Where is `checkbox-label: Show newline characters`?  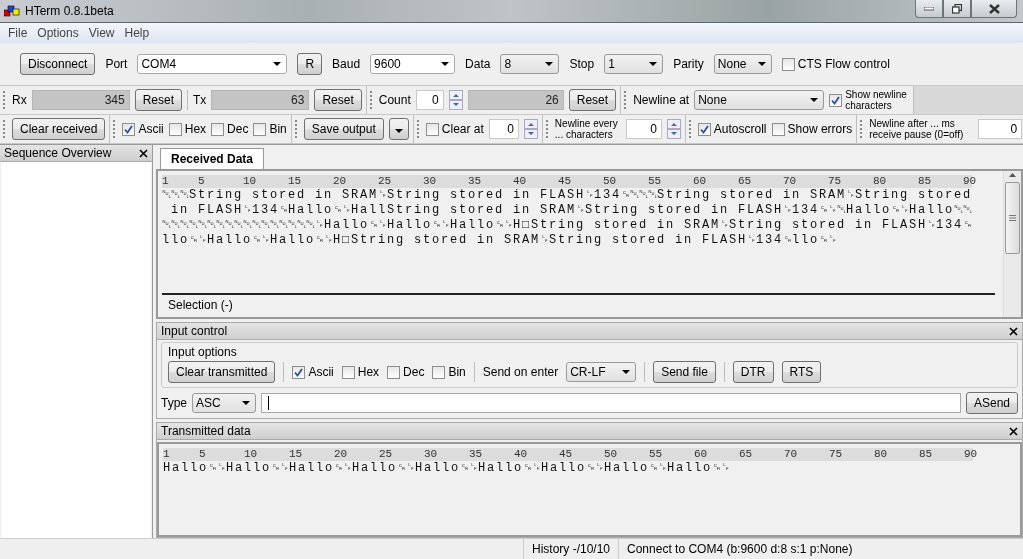 checkbox-label: Show newline characters is located at coordinates (876, 100).